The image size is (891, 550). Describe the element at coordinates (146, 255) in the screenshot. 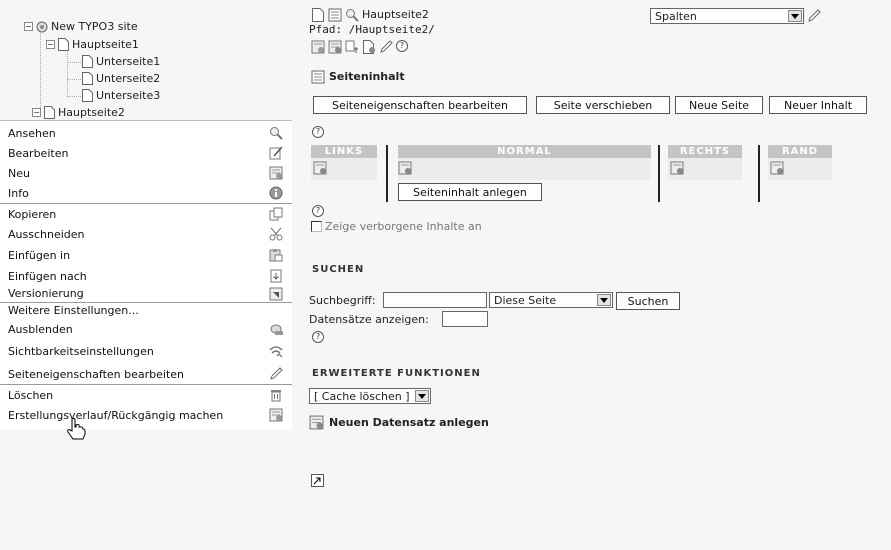

I see `menu-item-einfuegen-in: Einfügen in` at that location.